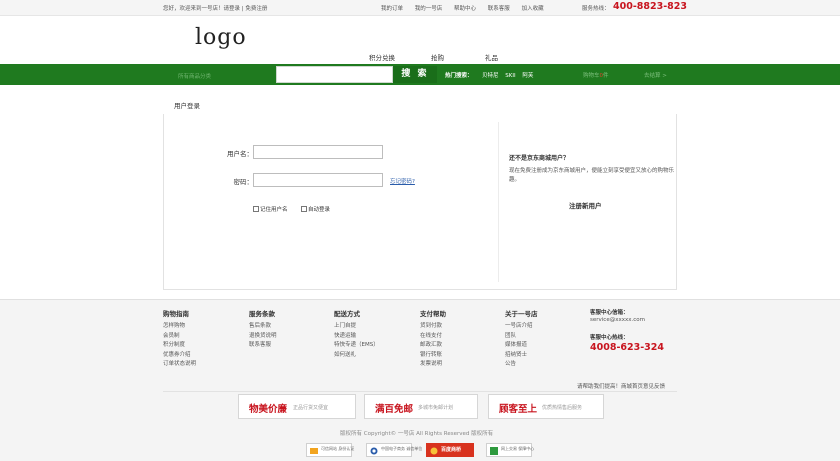  I want to click on footer-column-title: 关于一号店, so click(521, 314).